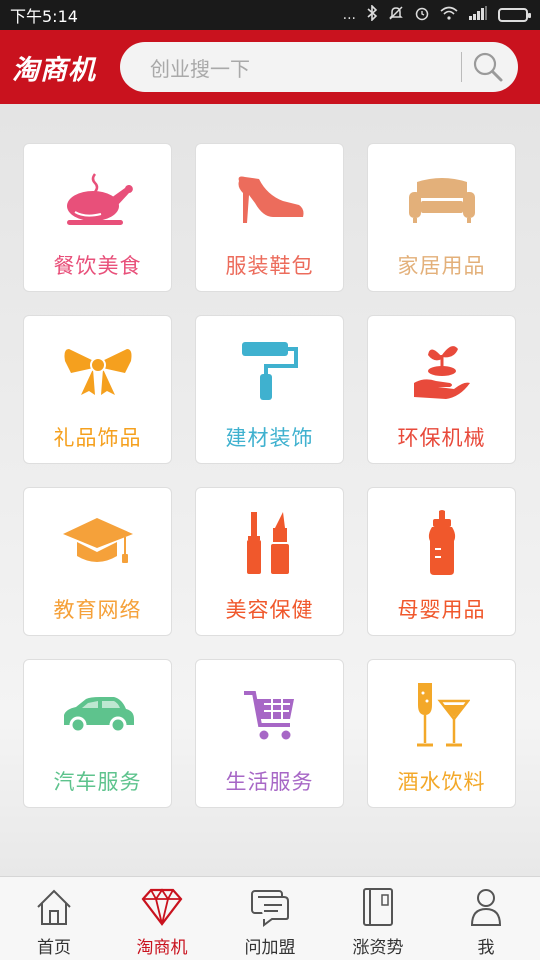 The height and width of the screenshot is (960, 540). What do you see at coordinates (269, 266) in the screenshot?
I see `category-label: 服装鞋包` at bounding box center [269, 266].